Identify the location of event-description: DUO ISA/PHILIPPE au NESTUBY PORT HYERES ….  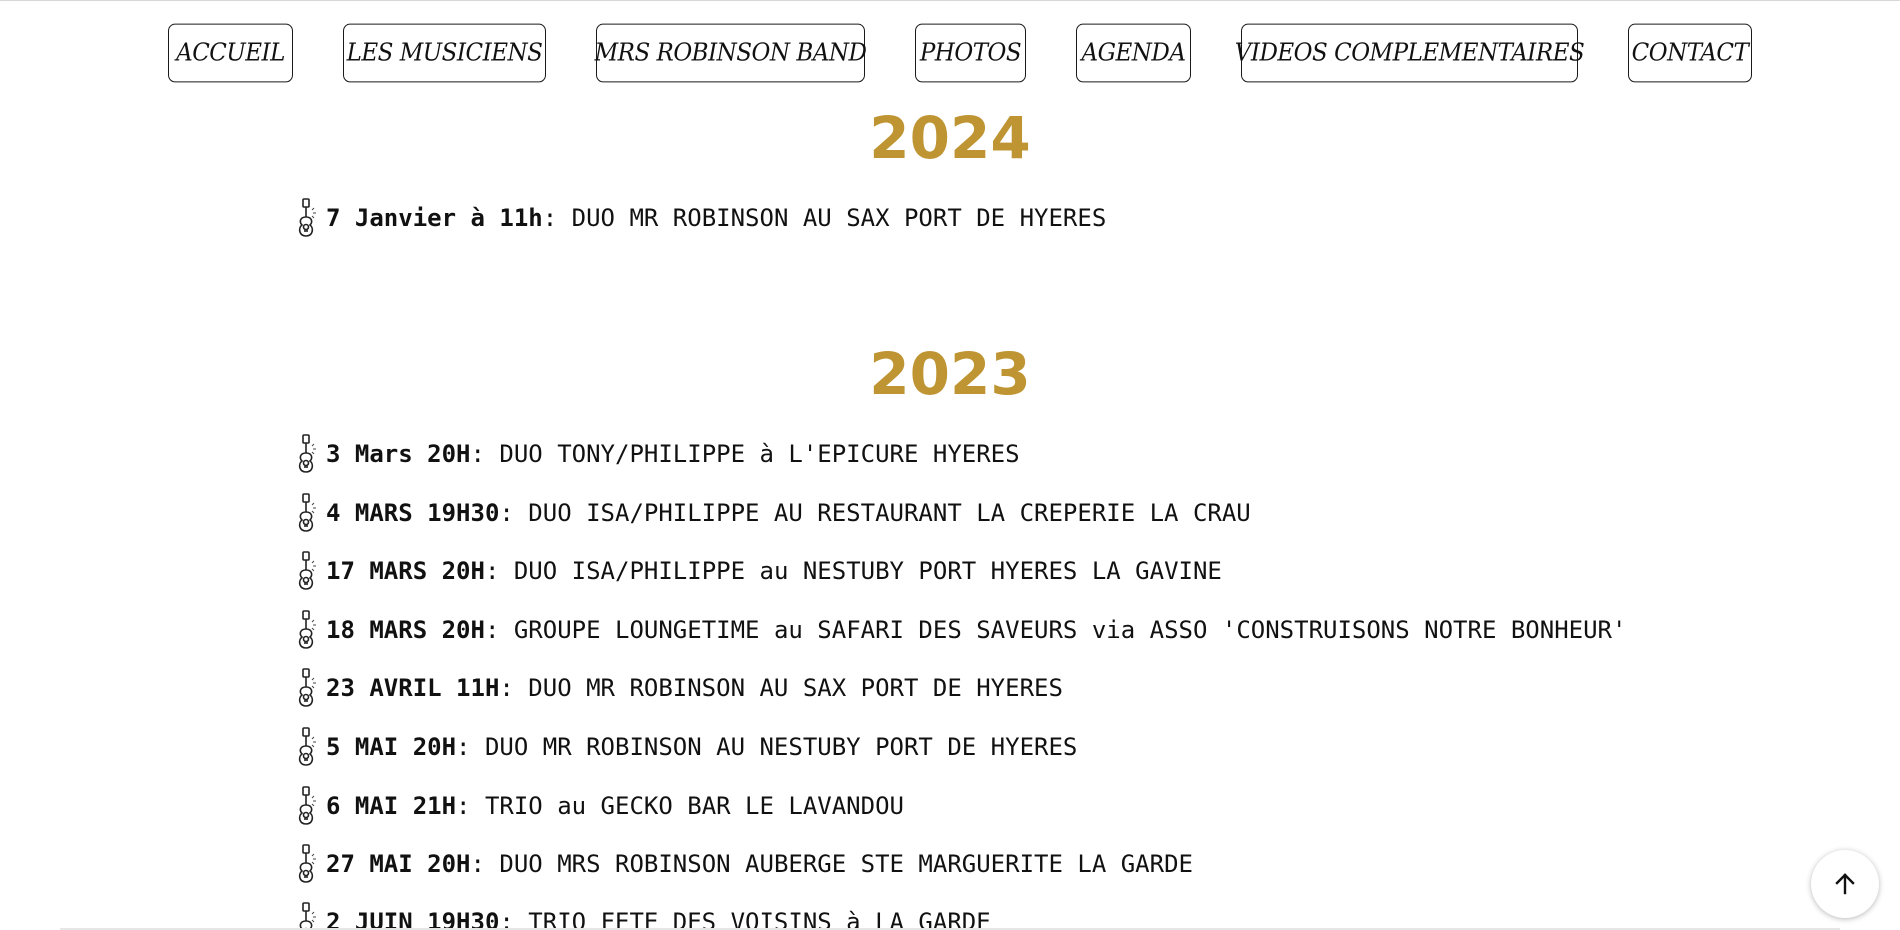
(860, 571).